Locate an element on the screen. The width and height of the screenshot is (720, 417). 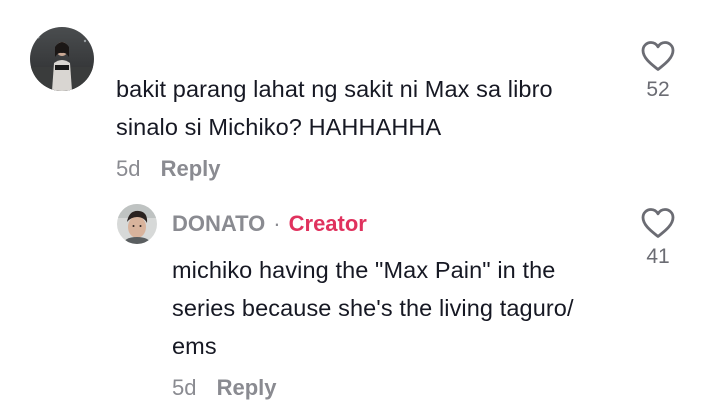
like-count: 41 is located at coordinates (658, 256).